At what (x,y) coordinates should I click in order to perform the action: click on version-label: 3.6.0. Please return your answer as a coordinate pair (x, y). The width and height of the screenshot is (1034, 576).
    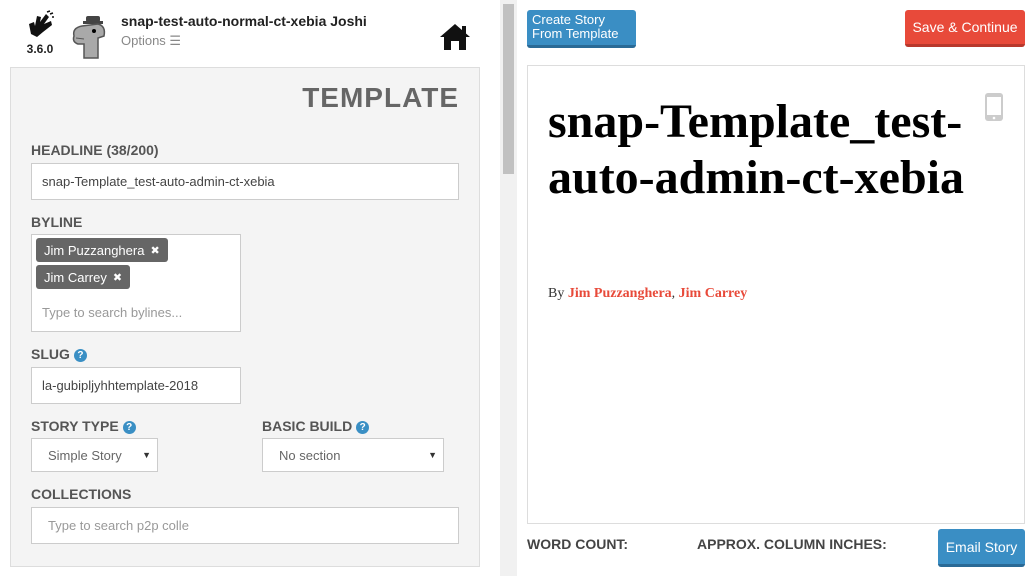
    Looking at the image, I should click on (40, 49).